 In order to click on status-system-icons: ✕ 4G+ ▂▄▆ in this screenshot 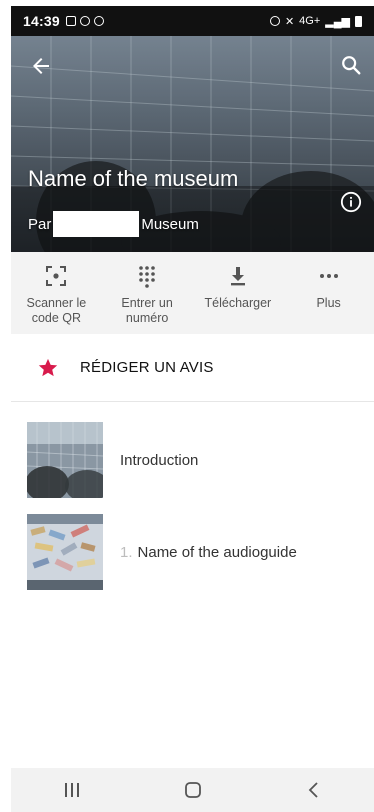, I will do `click(315, 21)`.